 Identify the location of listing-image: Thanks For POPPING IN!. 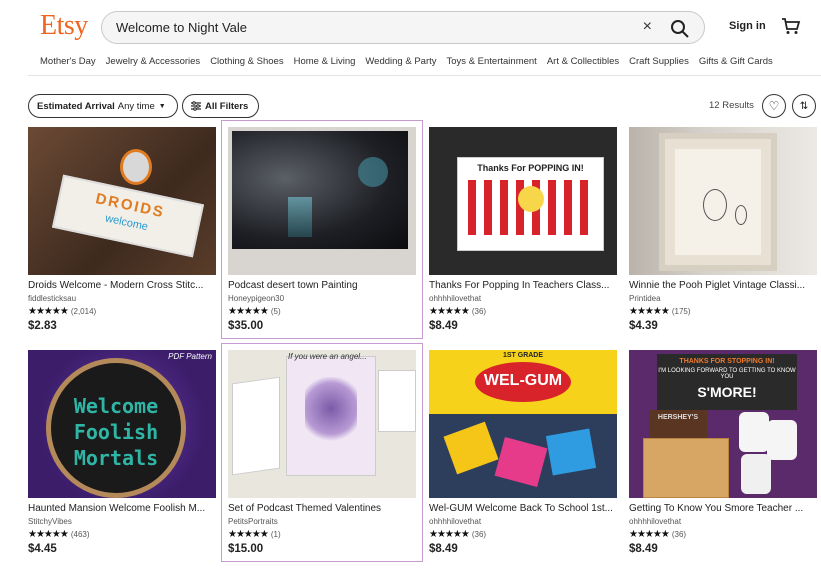
(523, 201).